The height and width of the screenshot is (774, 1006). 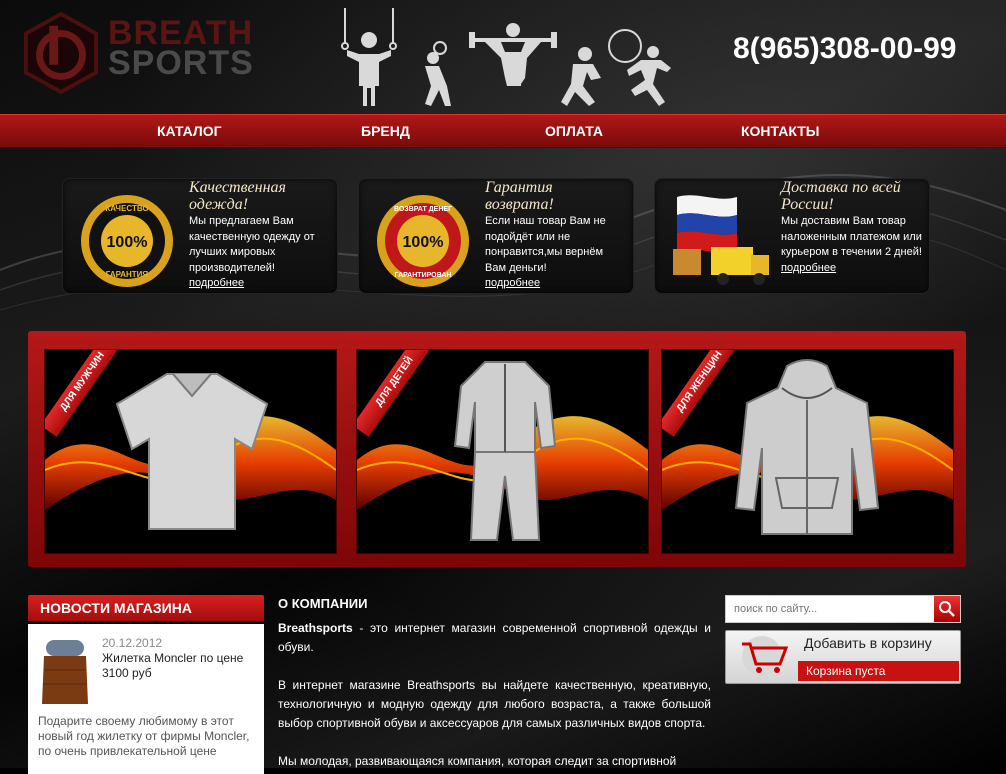 I want to click on search-icon, so click(x=947, y=609).